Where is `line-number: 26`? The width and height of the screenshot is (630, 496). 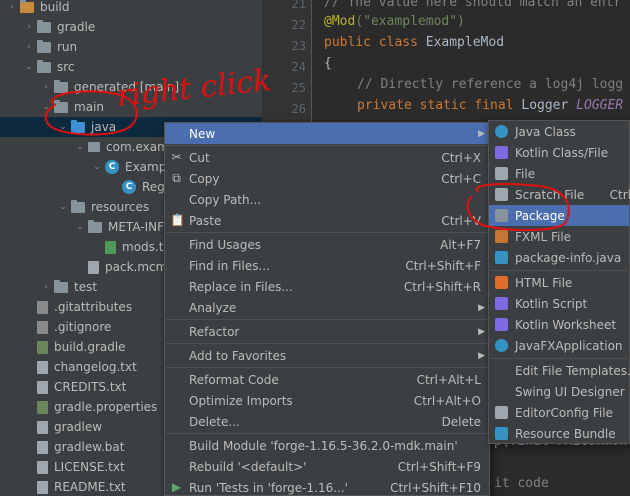
line-number: 26 is located at coordinates (298, 109).